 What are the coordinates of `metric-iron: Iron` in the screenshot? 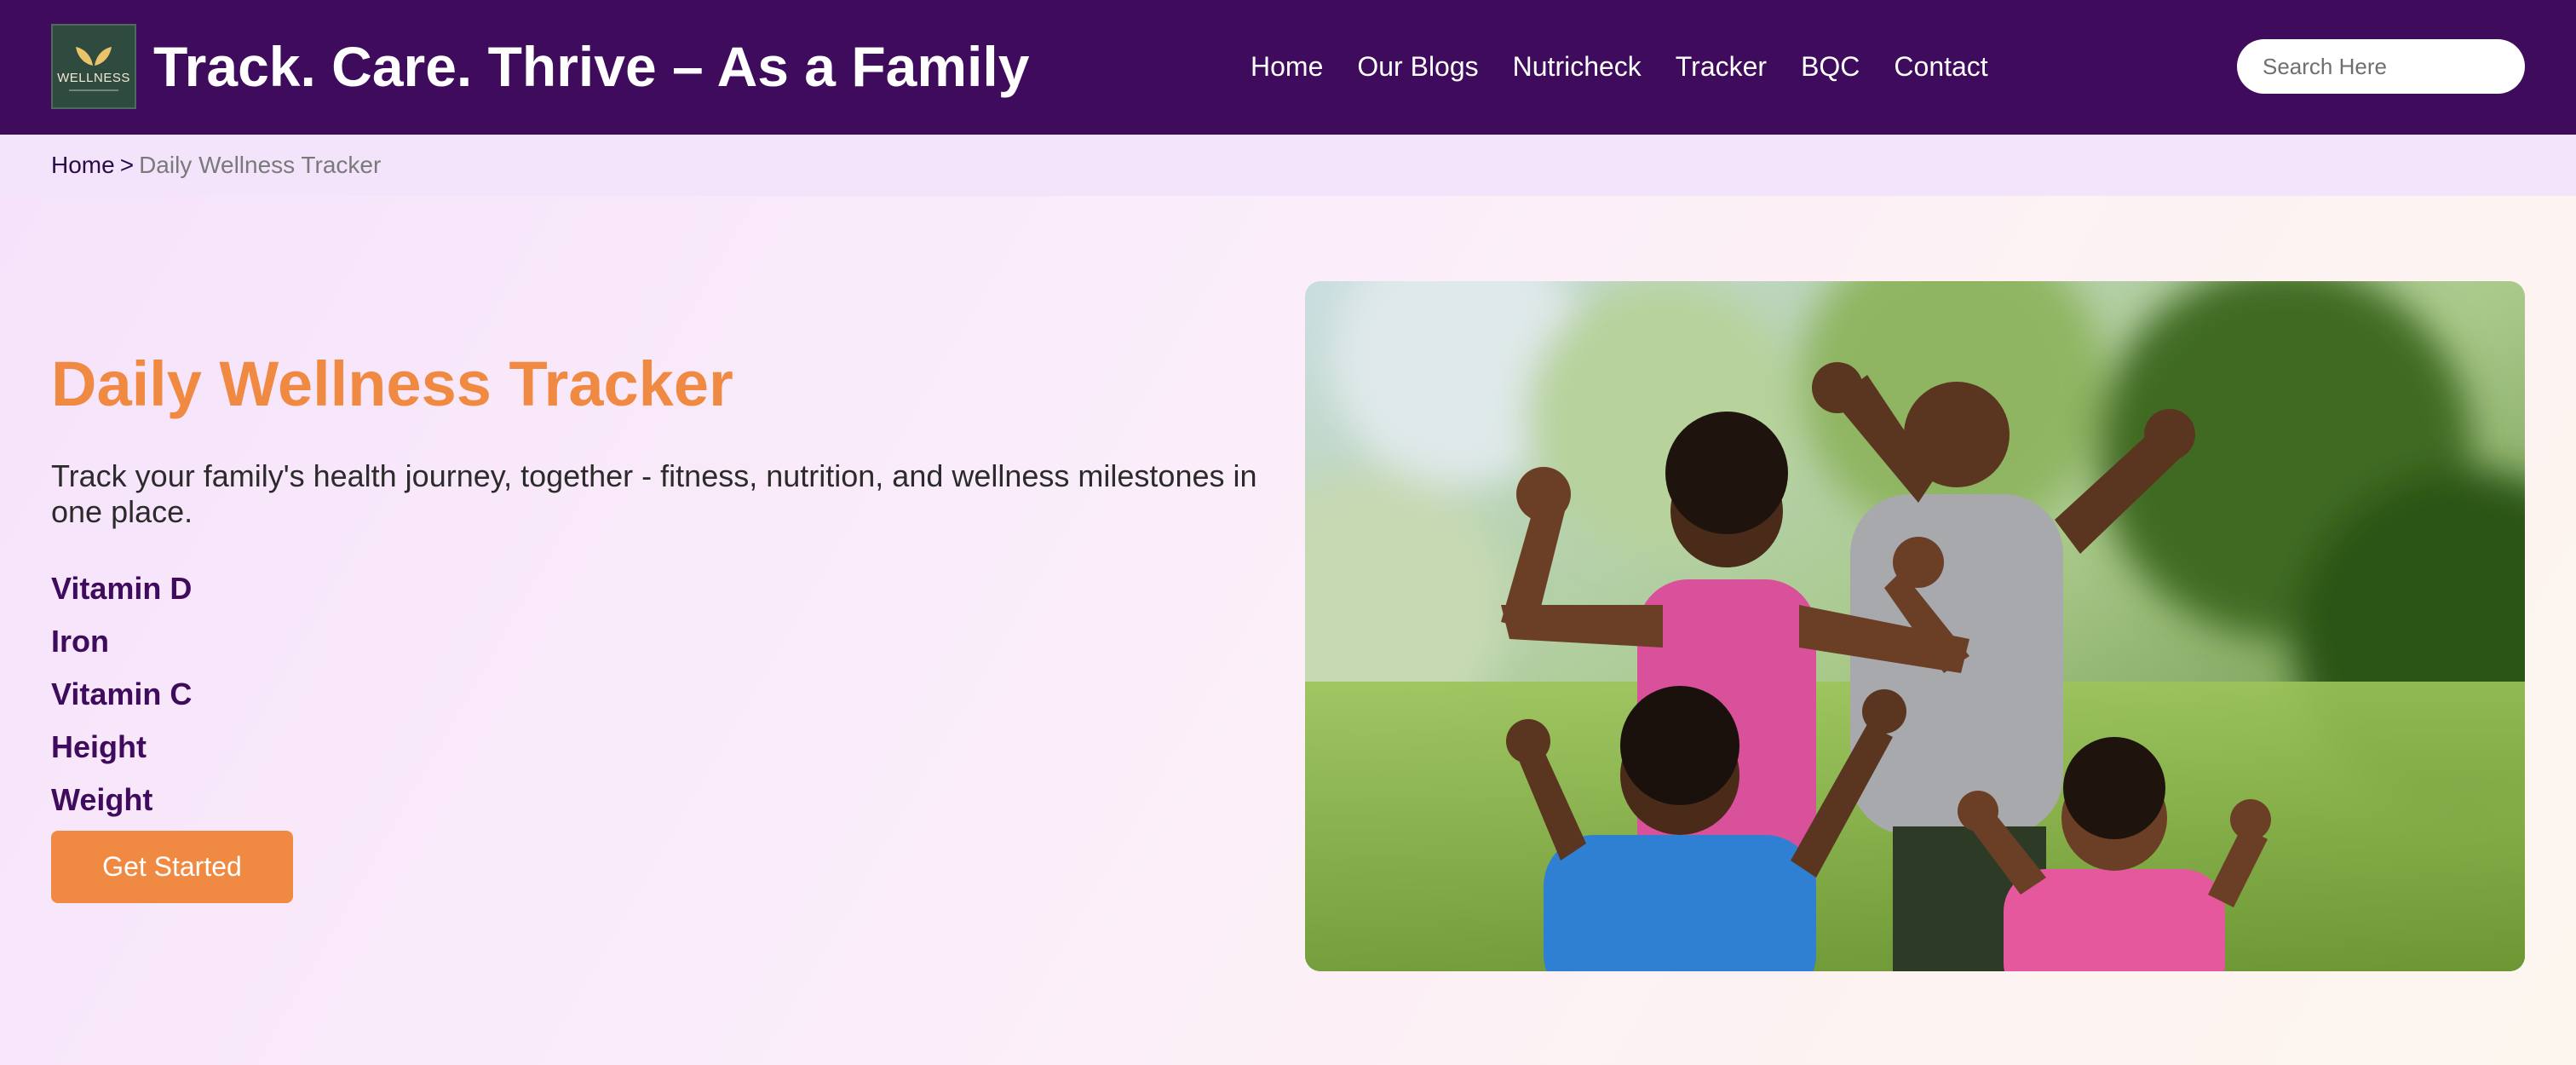 It's located at (80, 641).